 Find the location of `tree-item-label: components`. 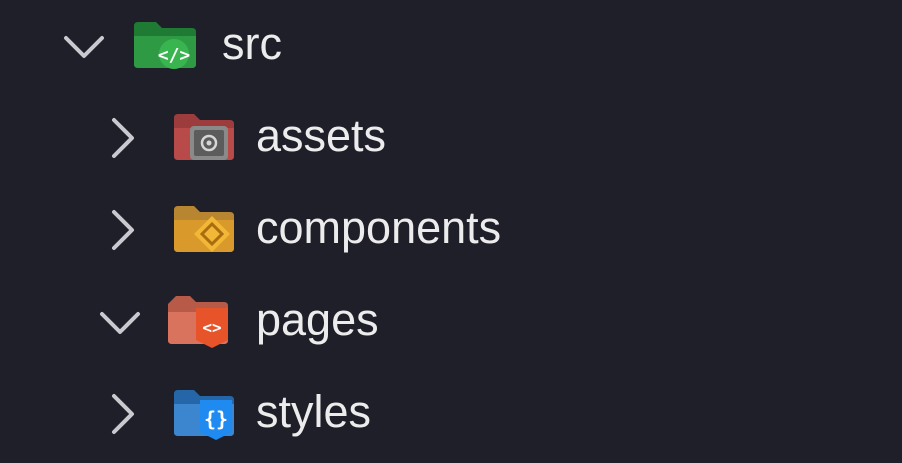

tree-item-label: components is located at coordinates (379, 227).